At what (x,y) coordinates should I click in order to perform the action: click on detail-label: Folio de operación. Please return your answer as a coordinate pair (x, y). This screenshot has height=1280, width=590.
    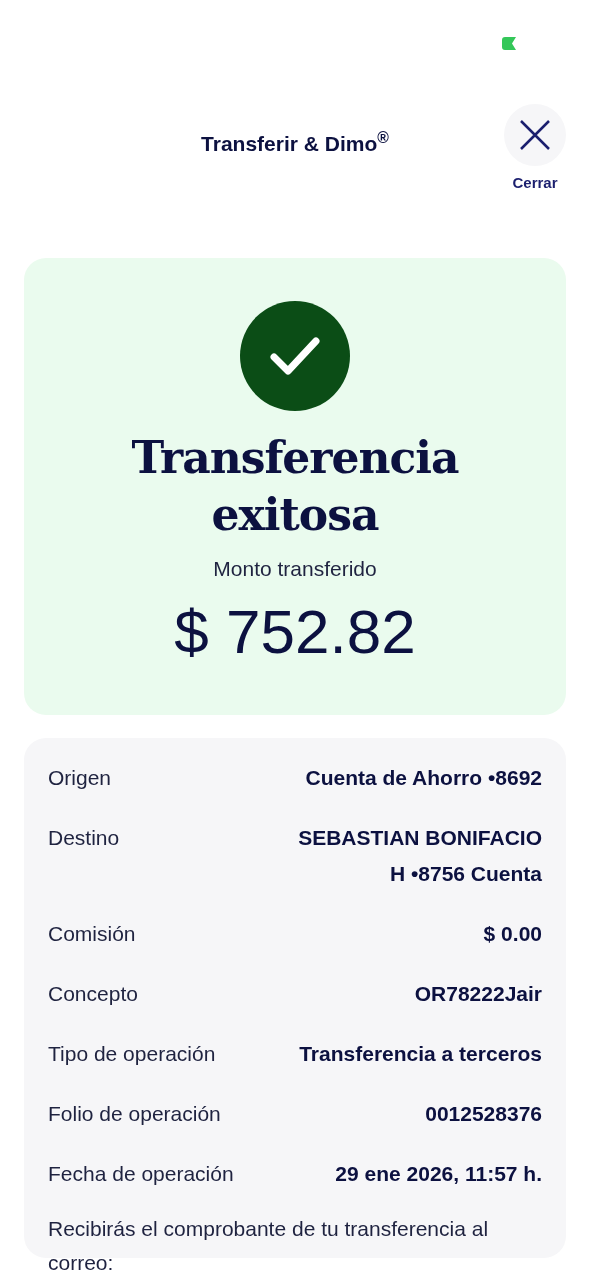
    Looking at the image, I should click on (134, 1114).